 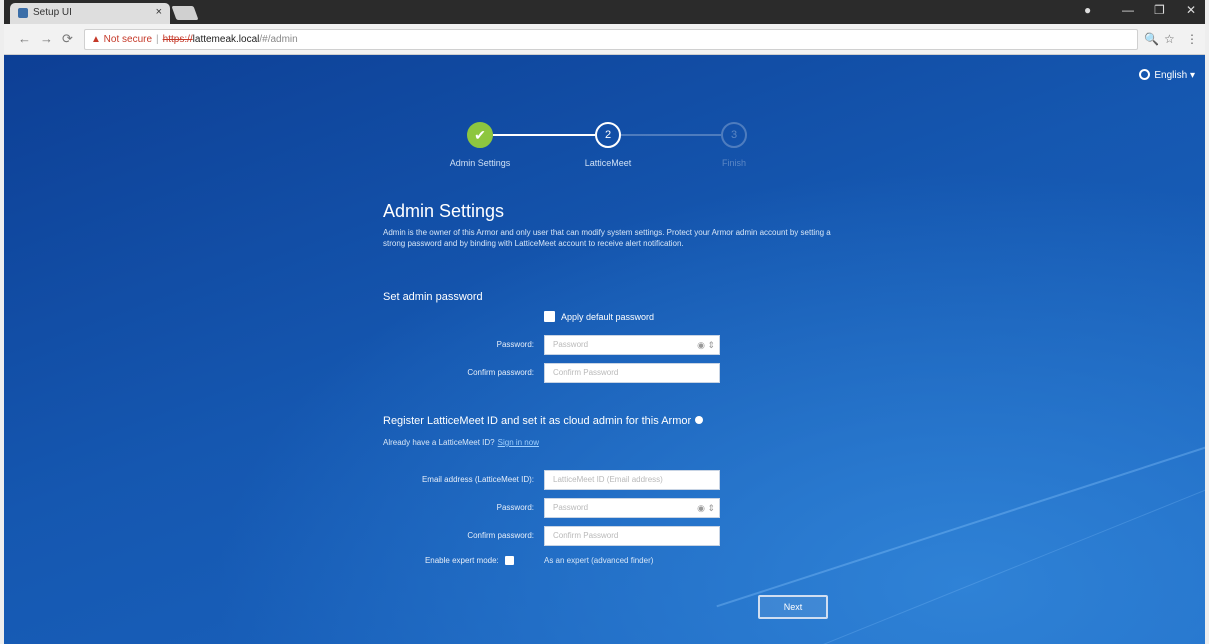 What do you see at coordinates (1192, 75) in the screenshot?
I see `chevron-down-icon: ▾` at bounding box center [1192, 75].